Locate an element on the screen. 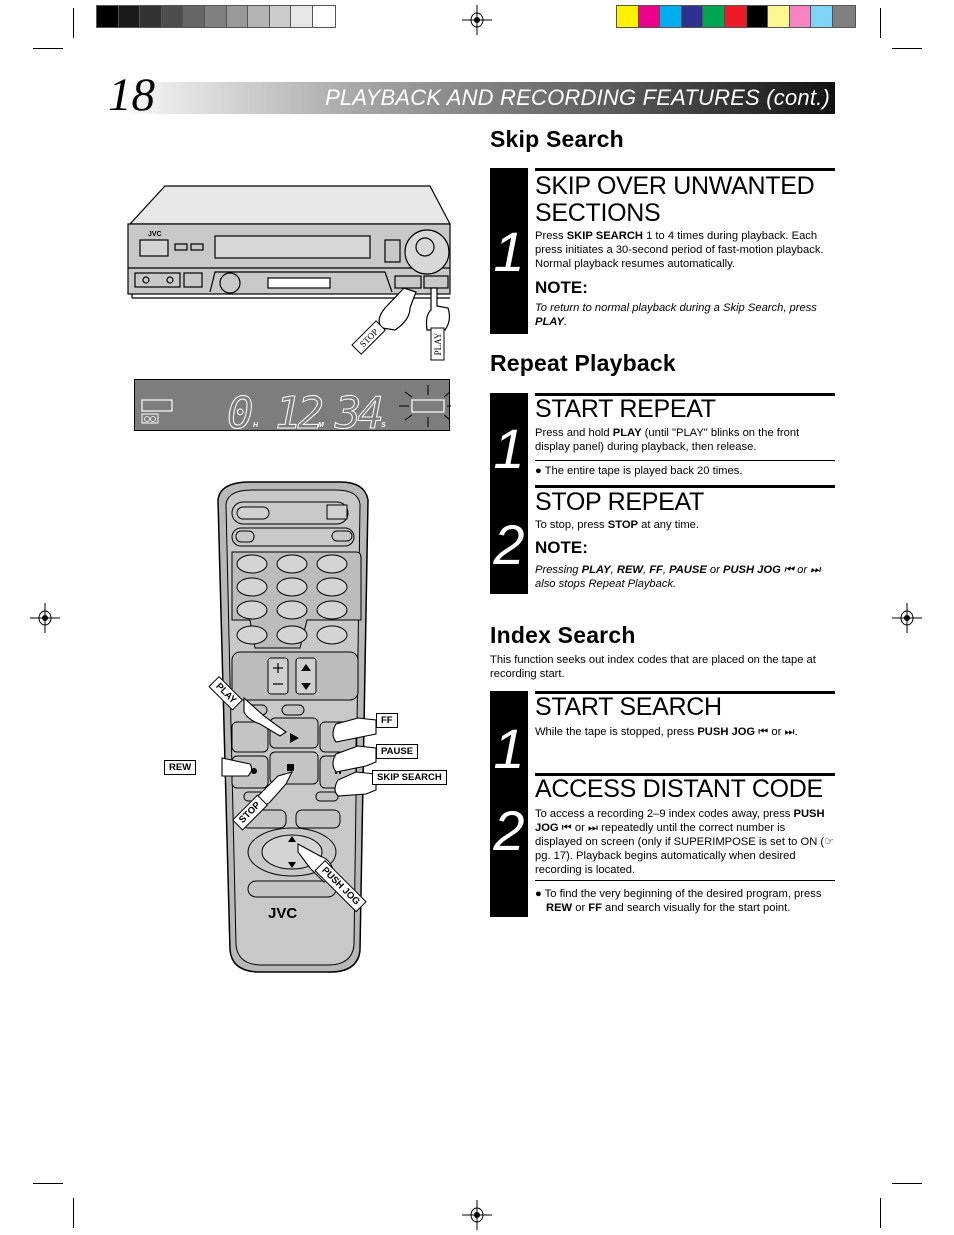 The image size is (954, 1235). index-search-heading: Index Search is located at coordinates (563, 635).